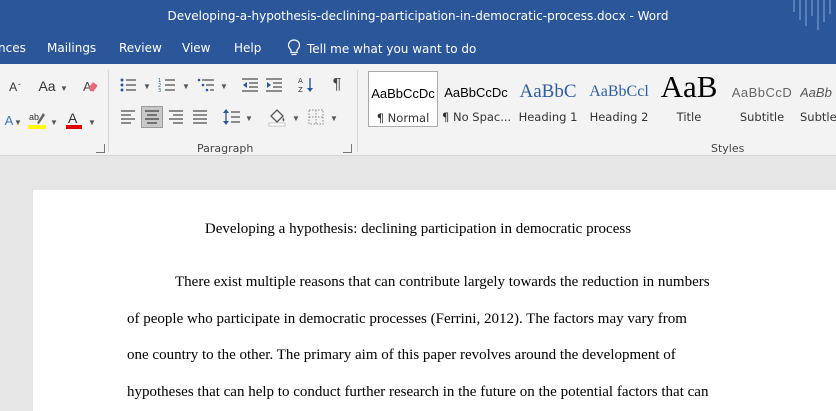 This screenshot has width=836, height=411. Describe the element at coordinates (347, 148) in the screenshot. I see `paragraph-dialog-launcher` at that location.